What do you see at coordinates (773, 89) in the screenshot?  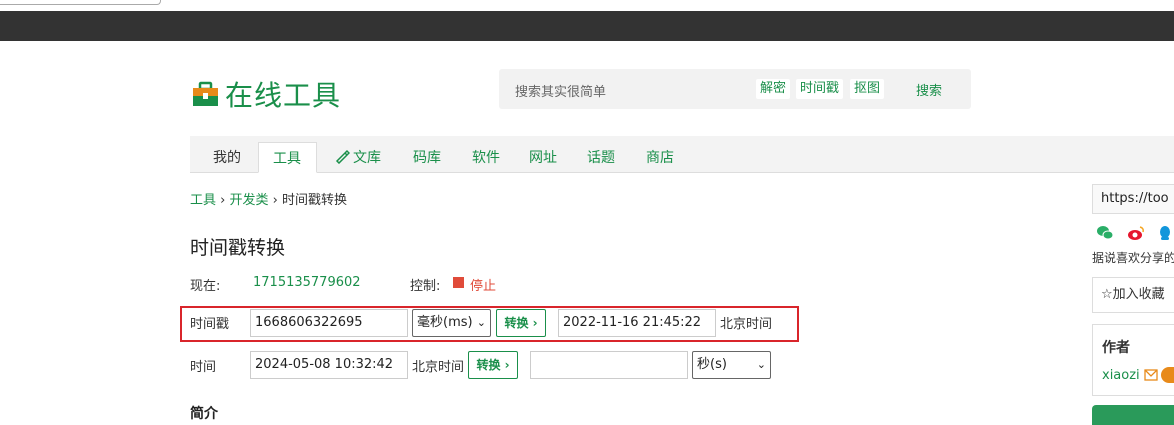 I see `search-tag-decrypt: 解密` at bounding box center [773, 89].